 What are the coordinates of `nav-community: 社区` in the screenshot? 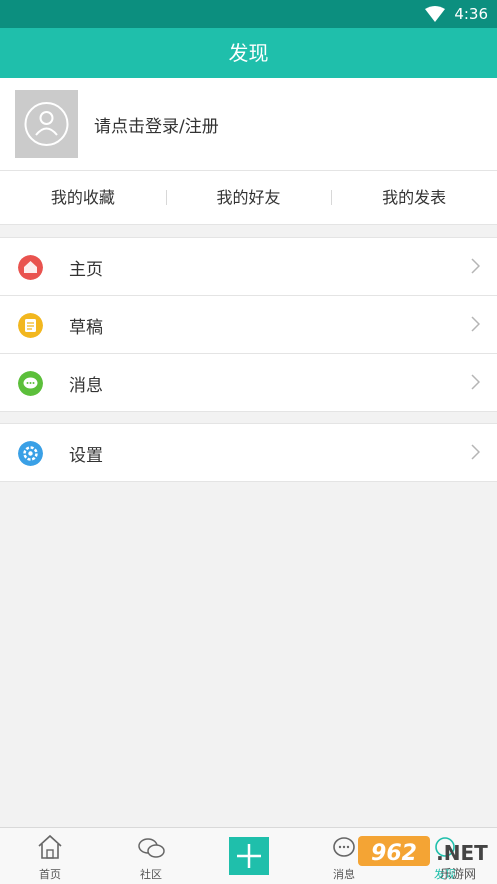 It's located at (151, 854).